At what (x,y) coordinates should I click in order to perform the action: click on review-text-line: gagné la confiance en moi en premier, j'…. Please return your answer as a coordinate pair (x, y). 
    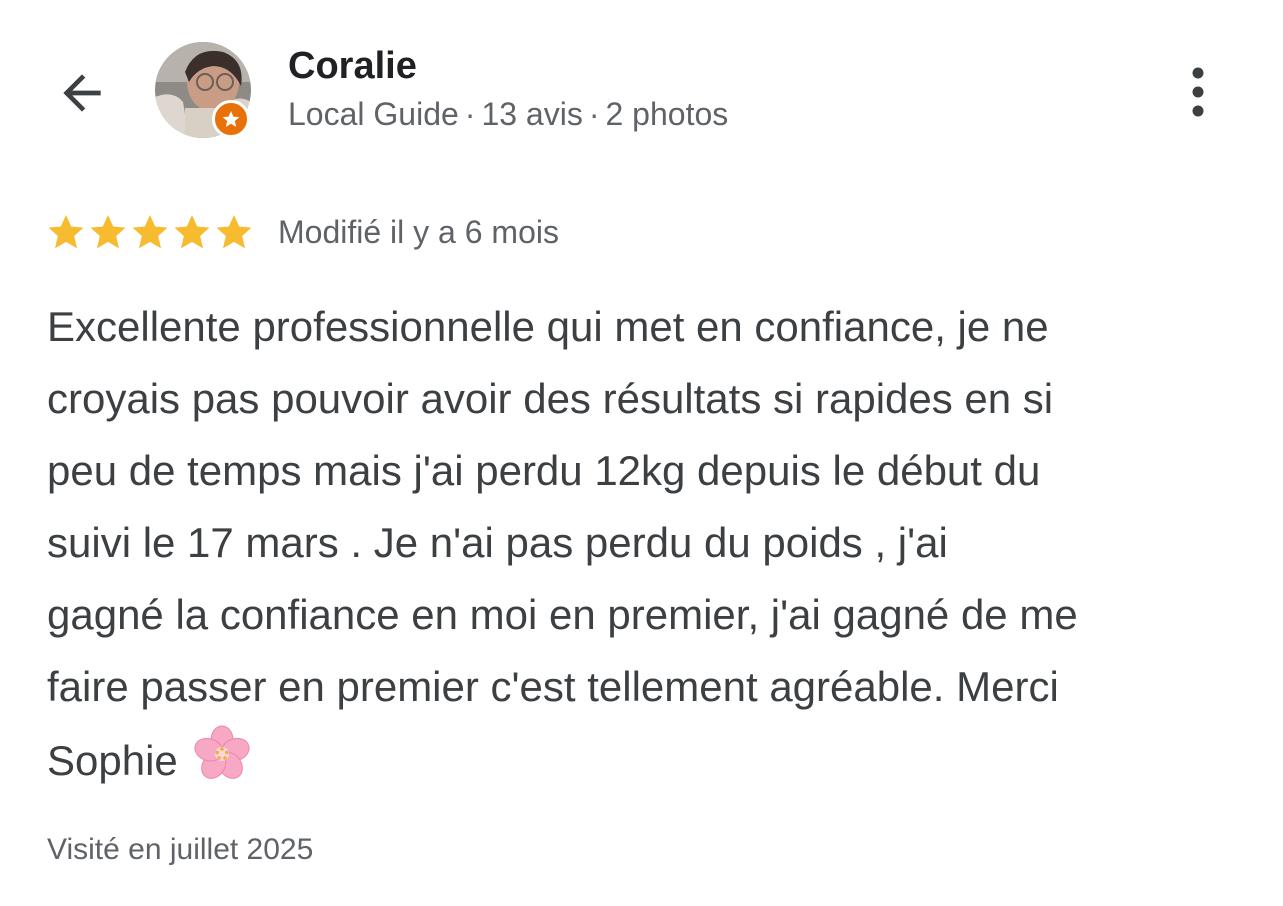
    Looking at the image, I should click on (562, 614).